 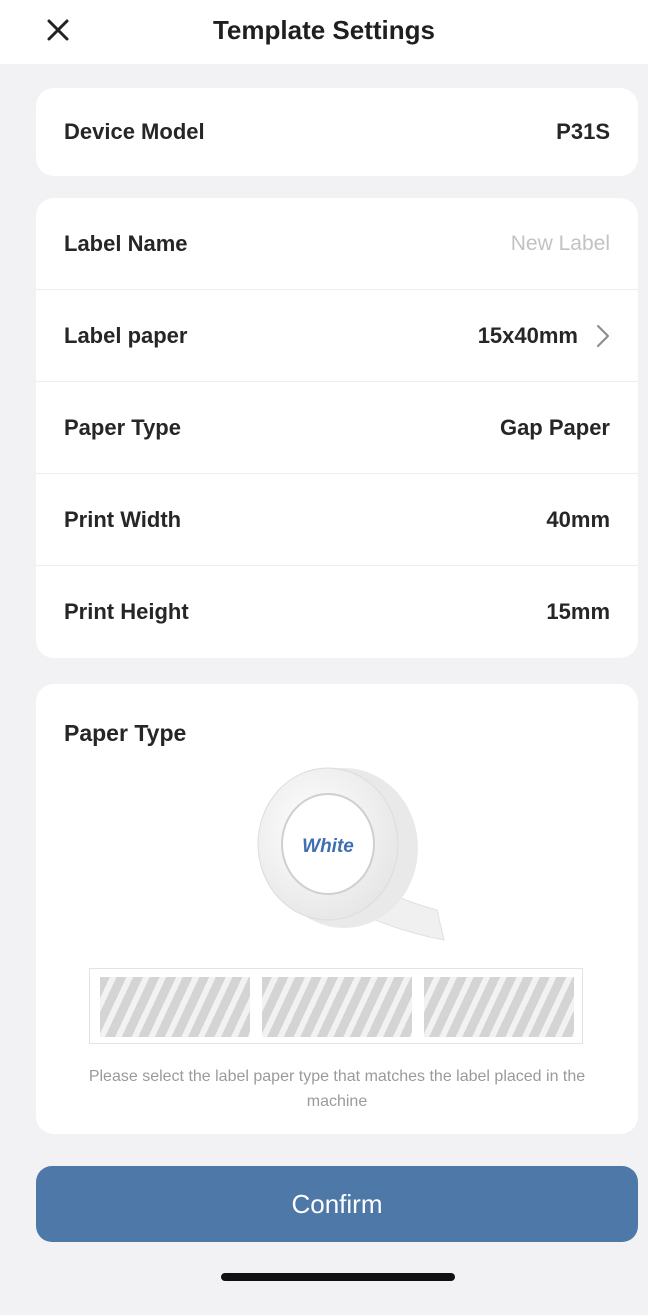 I want to click on label-paper-row: Label paper 15x40mm, so click(x=337, y=336).